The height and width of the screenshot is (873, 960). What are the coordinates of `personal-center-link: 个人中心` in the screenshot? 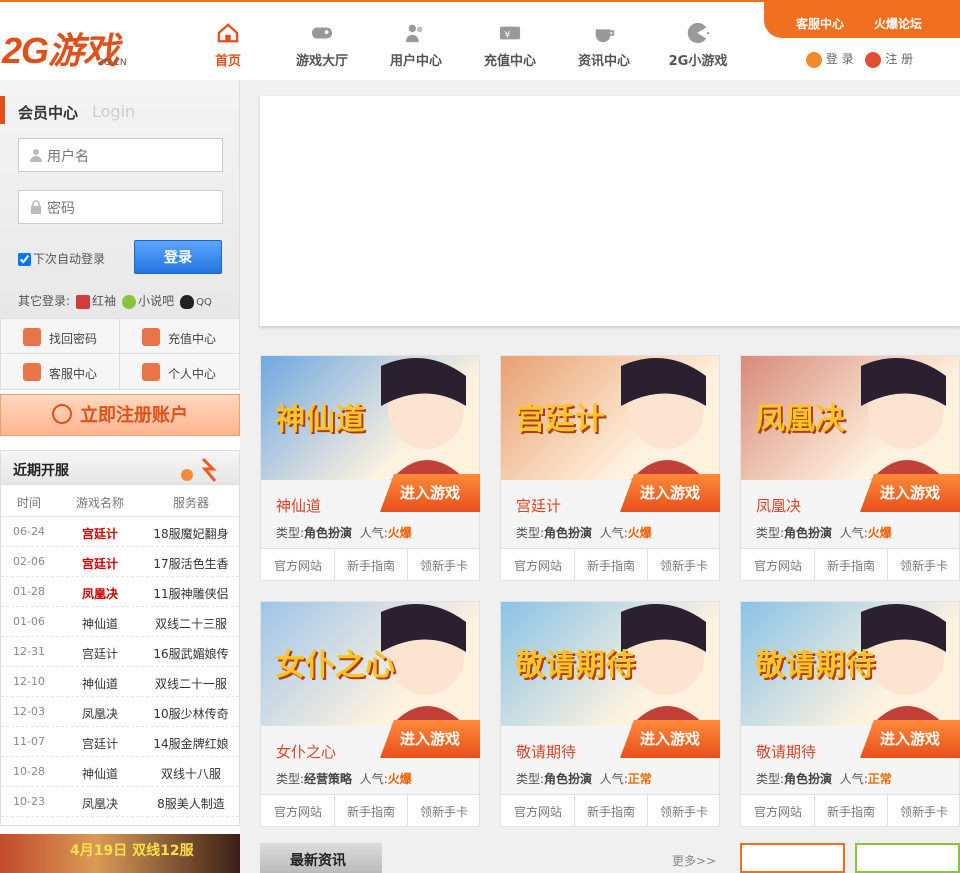 It's located at (179, 371).